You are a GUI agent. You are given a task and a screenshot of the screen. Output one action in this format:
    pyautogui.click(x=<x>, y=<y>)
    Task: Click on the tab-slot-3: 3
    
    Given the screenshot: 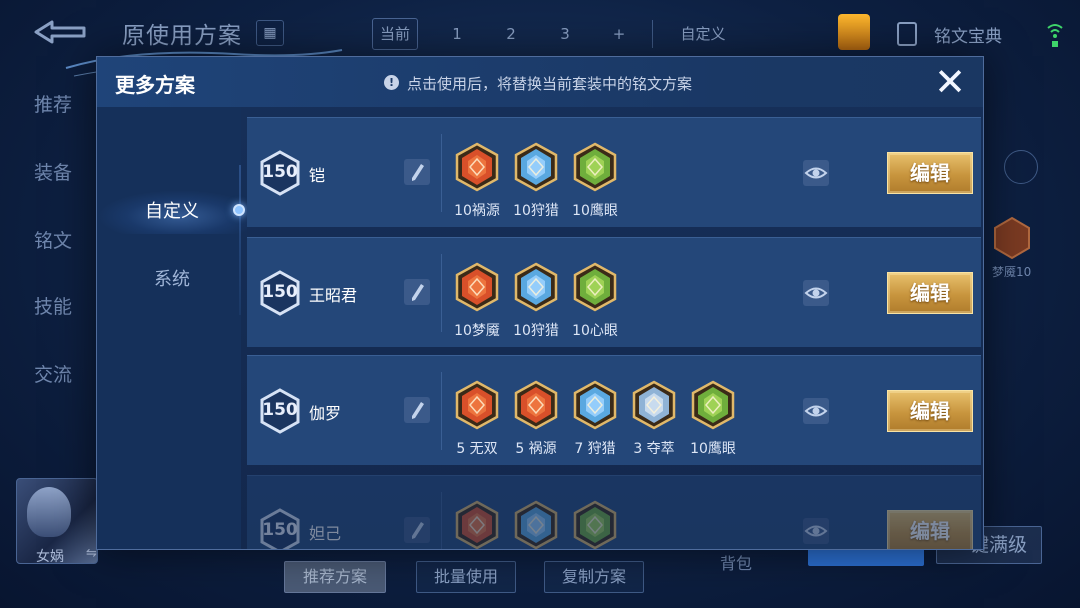 What is the action you would take?
    pyautogui.click(x=565, y=34)
    